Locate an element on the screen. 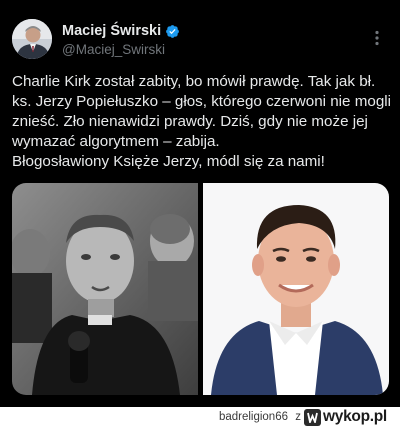 This screenshot has height=428, width=400. watermark-footer: badreligion66 z wykop.pl is located at coordinates (200, 417).